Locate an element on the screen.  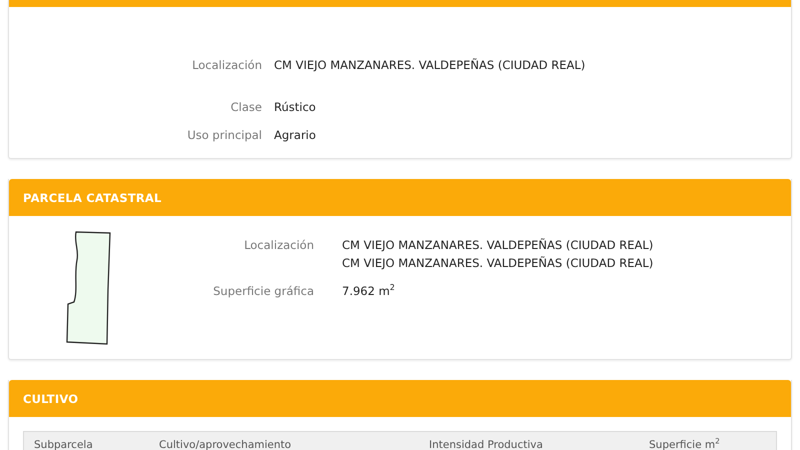
section-title: CULTIVO is located at coordinates (50, 399).